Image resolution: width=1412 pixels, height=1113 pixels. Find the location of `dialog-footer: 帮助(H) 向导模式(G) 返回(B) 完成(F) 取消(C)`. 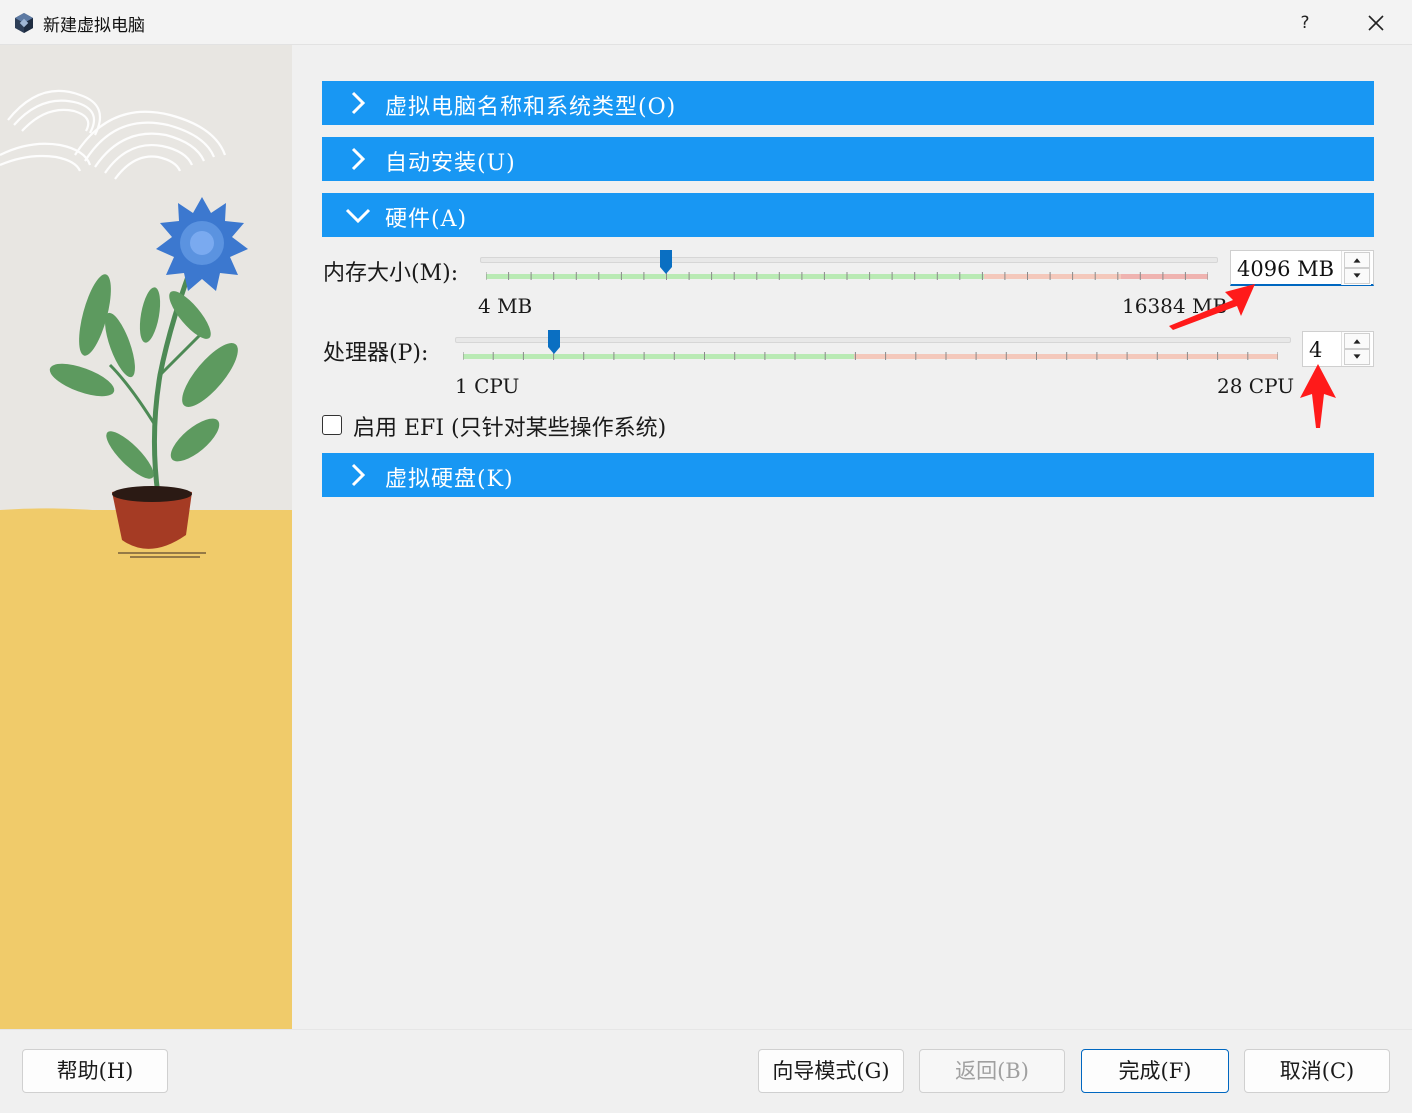

dialog-footer: 帮助(H) 向导模式(G) 返回(B) 完成(F) 取消(C) is located at coordinates (706, 1071).